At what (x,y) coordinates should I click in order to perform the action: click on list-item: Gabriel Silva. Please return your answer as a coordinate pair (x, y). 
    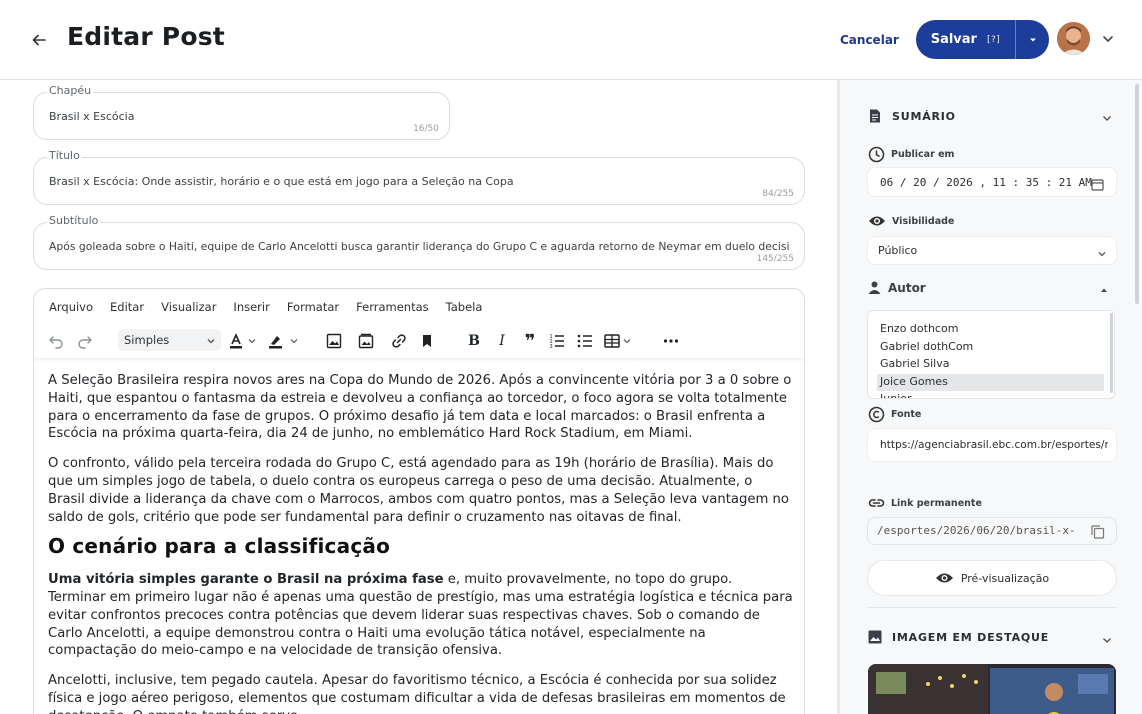
    Looking at the image, I should click on (986, 365).